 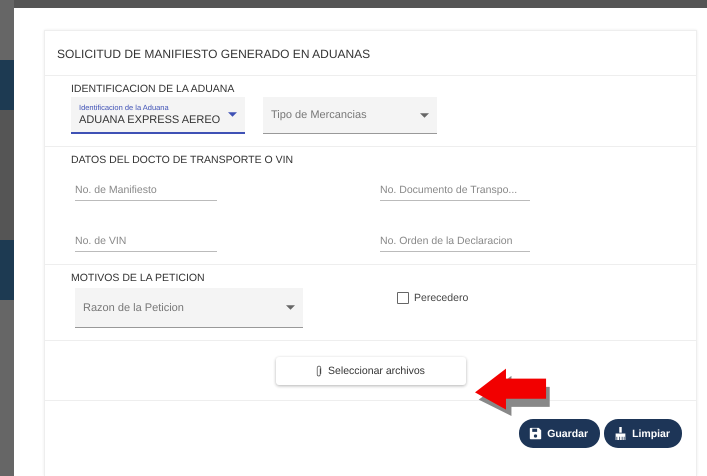 I want to click on section-heading: MOTIVOS DE LA PETICION, so click(x=138, y=278).